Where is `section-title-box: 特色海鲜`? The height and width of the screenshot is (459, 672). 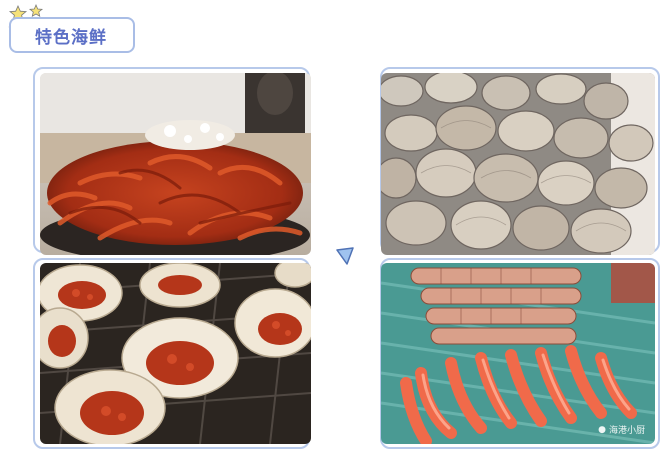 section-title-box: 特色海鲜 is located at coordinates (72, 35).